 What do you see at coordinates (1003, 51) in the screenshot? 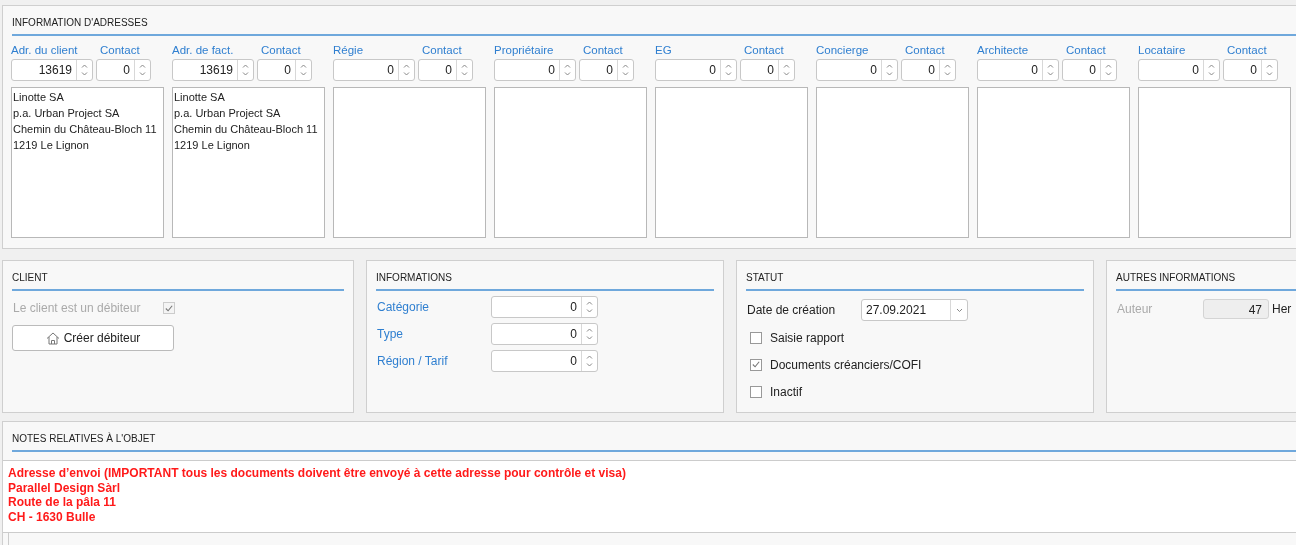
I see `field-label: Architecte` at bounding box center [1003, 51].